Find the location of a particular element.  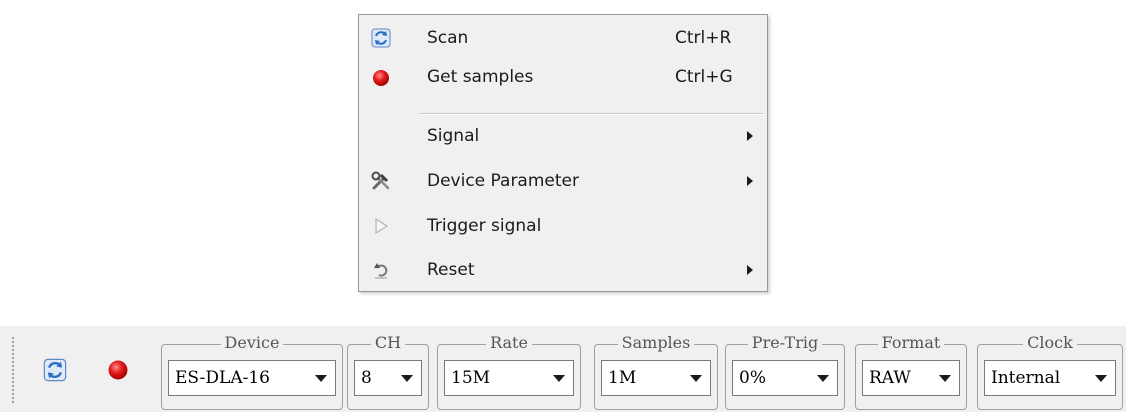

menu-separator is located at coordinates (591, 114).